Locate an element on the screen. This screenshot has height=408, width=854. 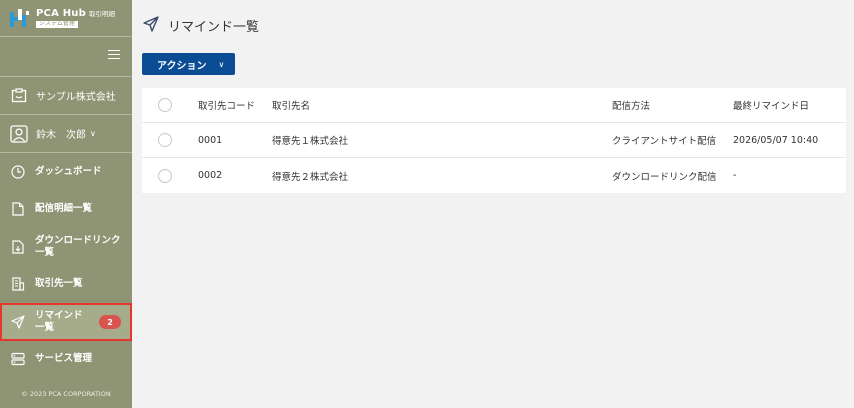
sidebar-item-label: サービス管理 is located at coordinates (64, 359).